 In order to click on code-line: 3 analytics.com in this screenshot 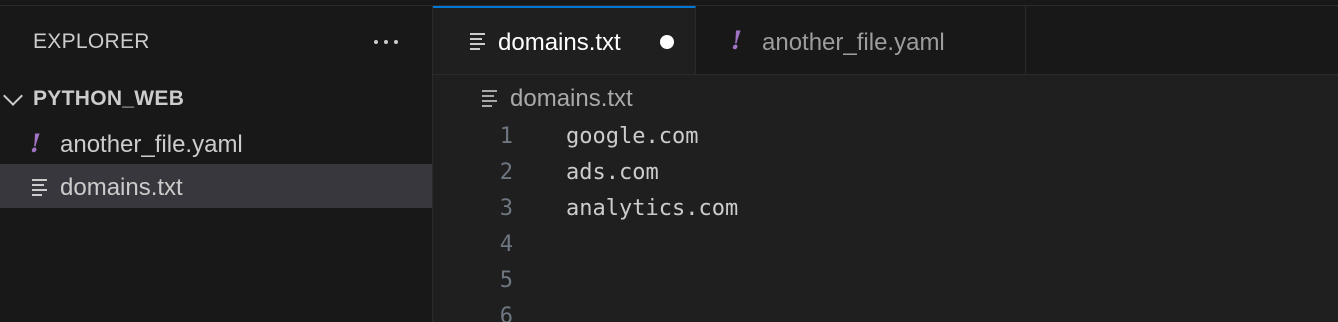, I will do `click(885, 210)`.